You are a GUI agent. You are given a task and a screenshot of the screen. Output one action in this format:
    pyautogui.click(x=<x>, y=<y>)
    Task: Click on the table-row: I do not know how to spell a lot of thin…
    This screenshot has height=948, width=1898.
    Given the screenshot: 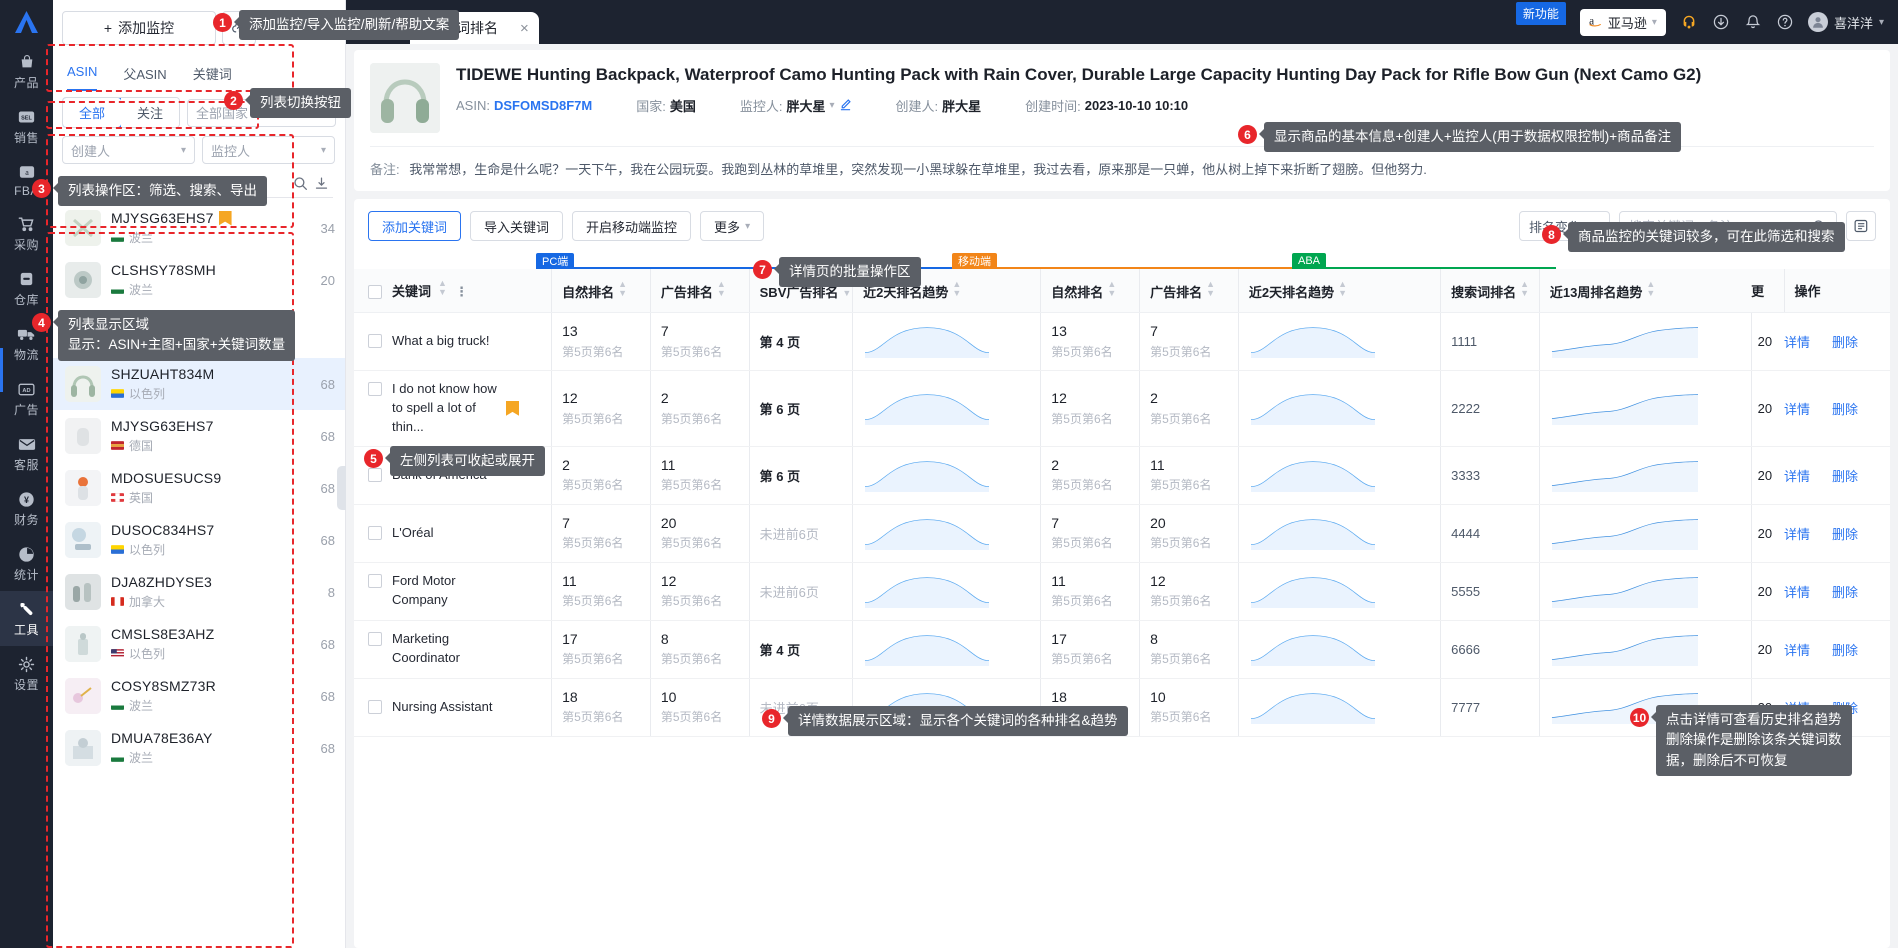 What is the action you would take?
    pyautogui.click(x=1122, y=408)
    